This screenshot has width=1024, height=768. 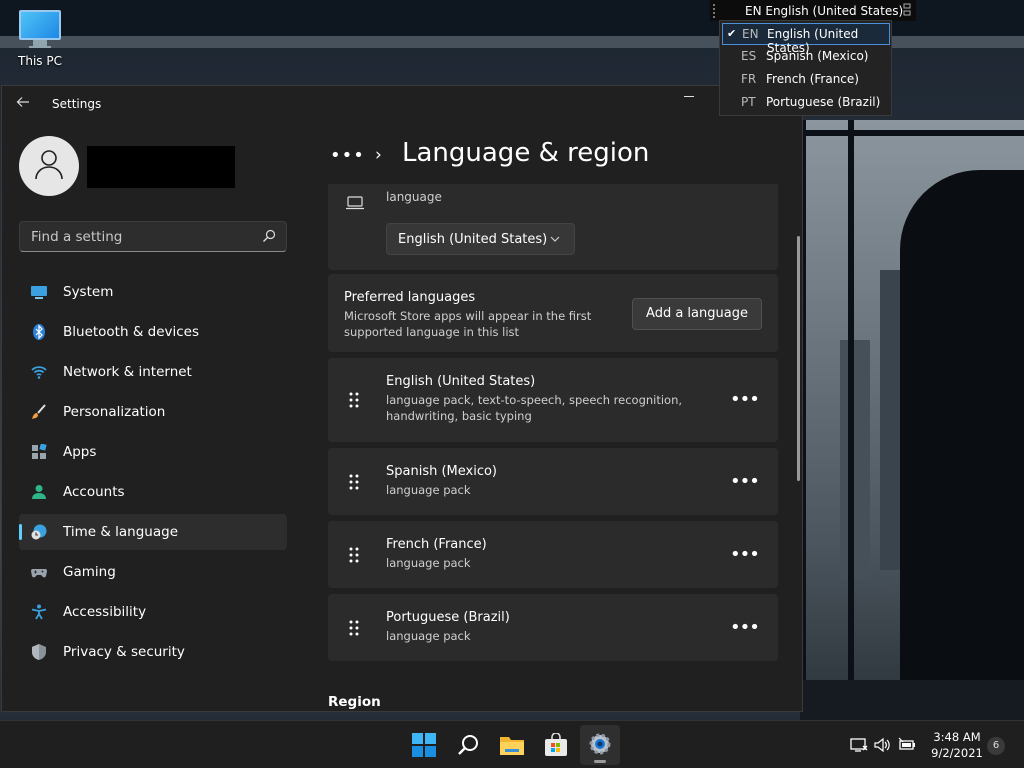 I want to click on language-option-en: ✔ EN English (United States), so click(x=806, y=39).